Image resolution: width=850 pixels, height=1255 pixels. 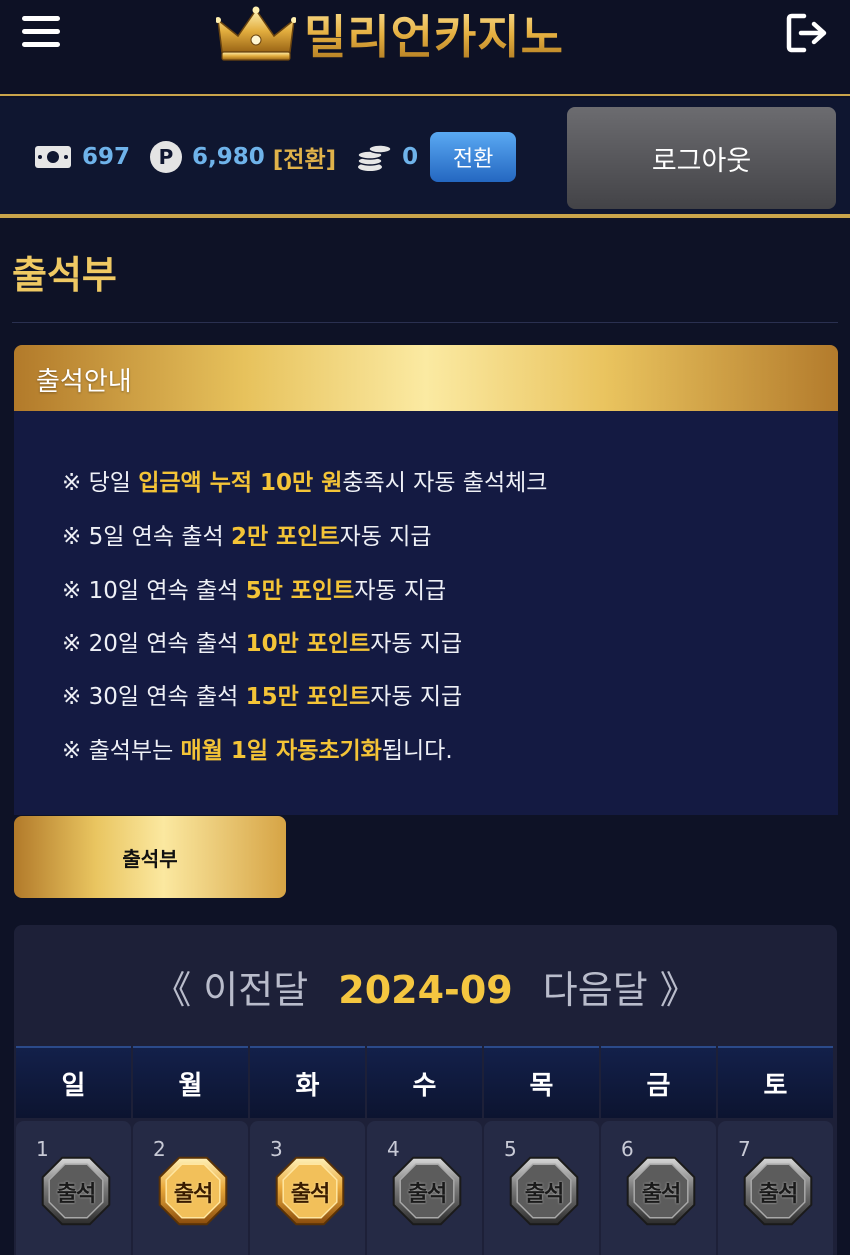 What do you see at coordinates (434, 34) in the screenshot?
I see `brand-name: 밀리언카지노` at bounding box center [434, 34].